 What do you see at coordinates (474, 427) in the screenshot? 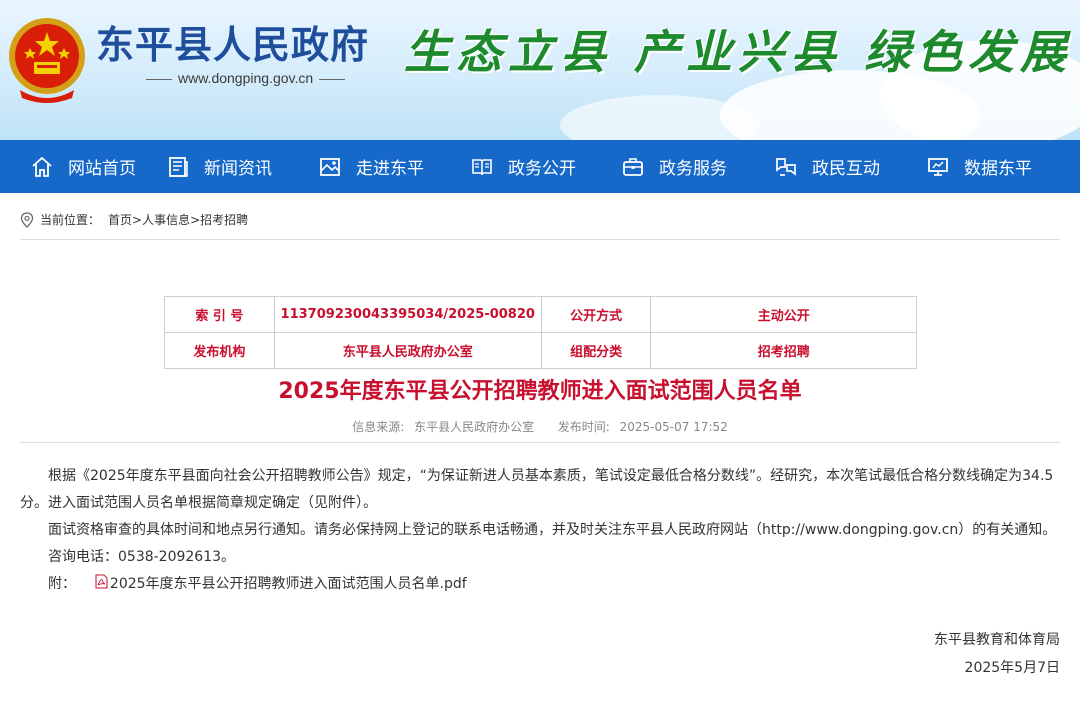
I see `source-value: 东平县人民政府办公室` at bounding box center [474, 427].